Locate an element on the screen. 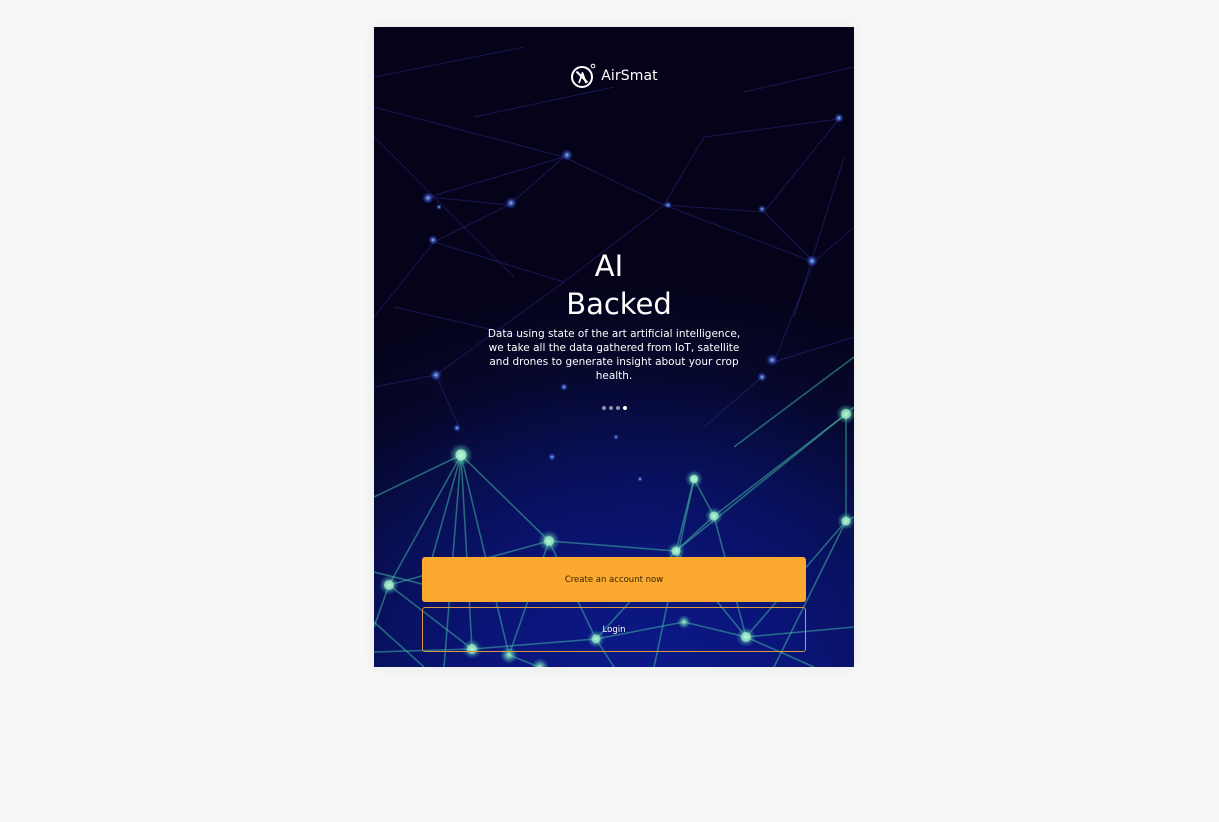 This screenshot has width=1219, height=822. headline-line-2: Backed is located at coordinates (619, 304).